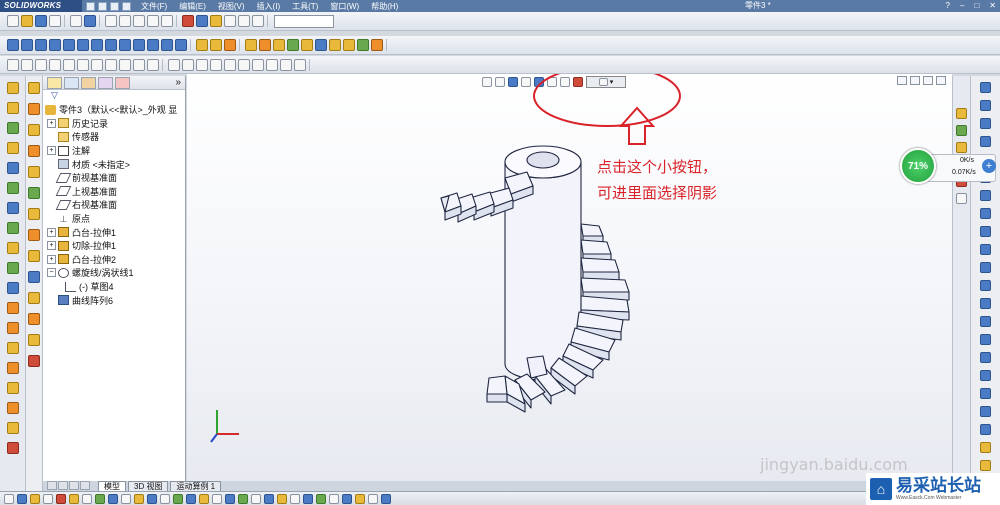 The image size is (1000, 505). What do you see at coordinates (90, 21) in the screenshot?
I see `rebuild-icon` at bounding box center [90, 21].